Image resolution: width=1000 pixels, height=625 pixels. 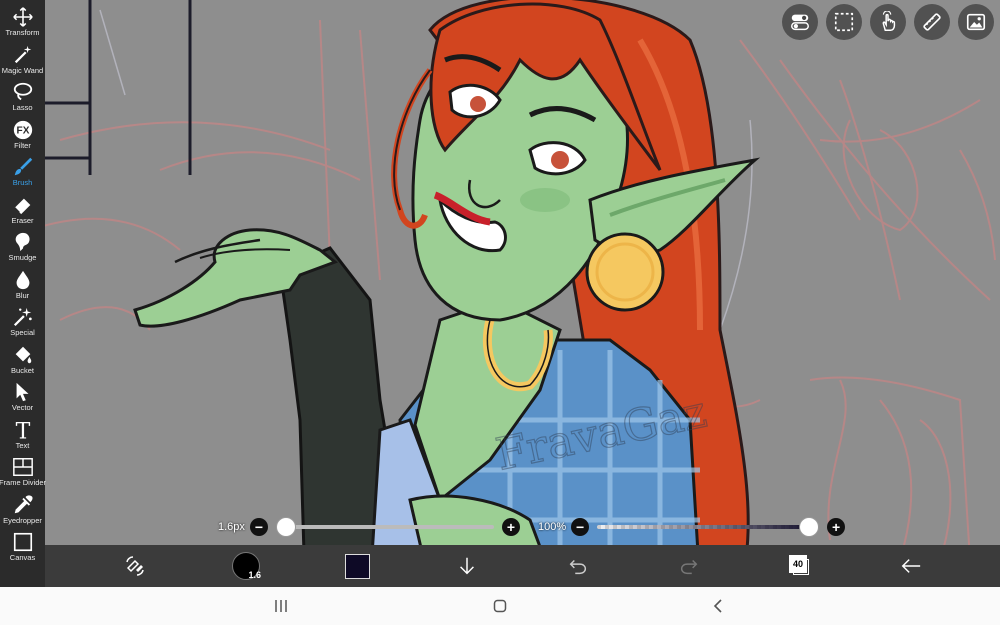 I want to click on tool-vector: Vector, so click(x=22, y=397).